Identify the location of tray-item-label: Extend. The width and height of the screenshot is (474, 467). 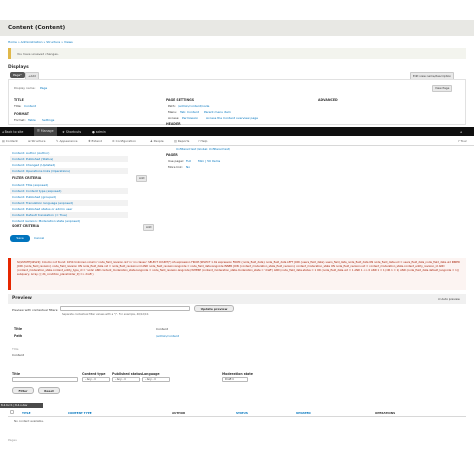
(96, 141).